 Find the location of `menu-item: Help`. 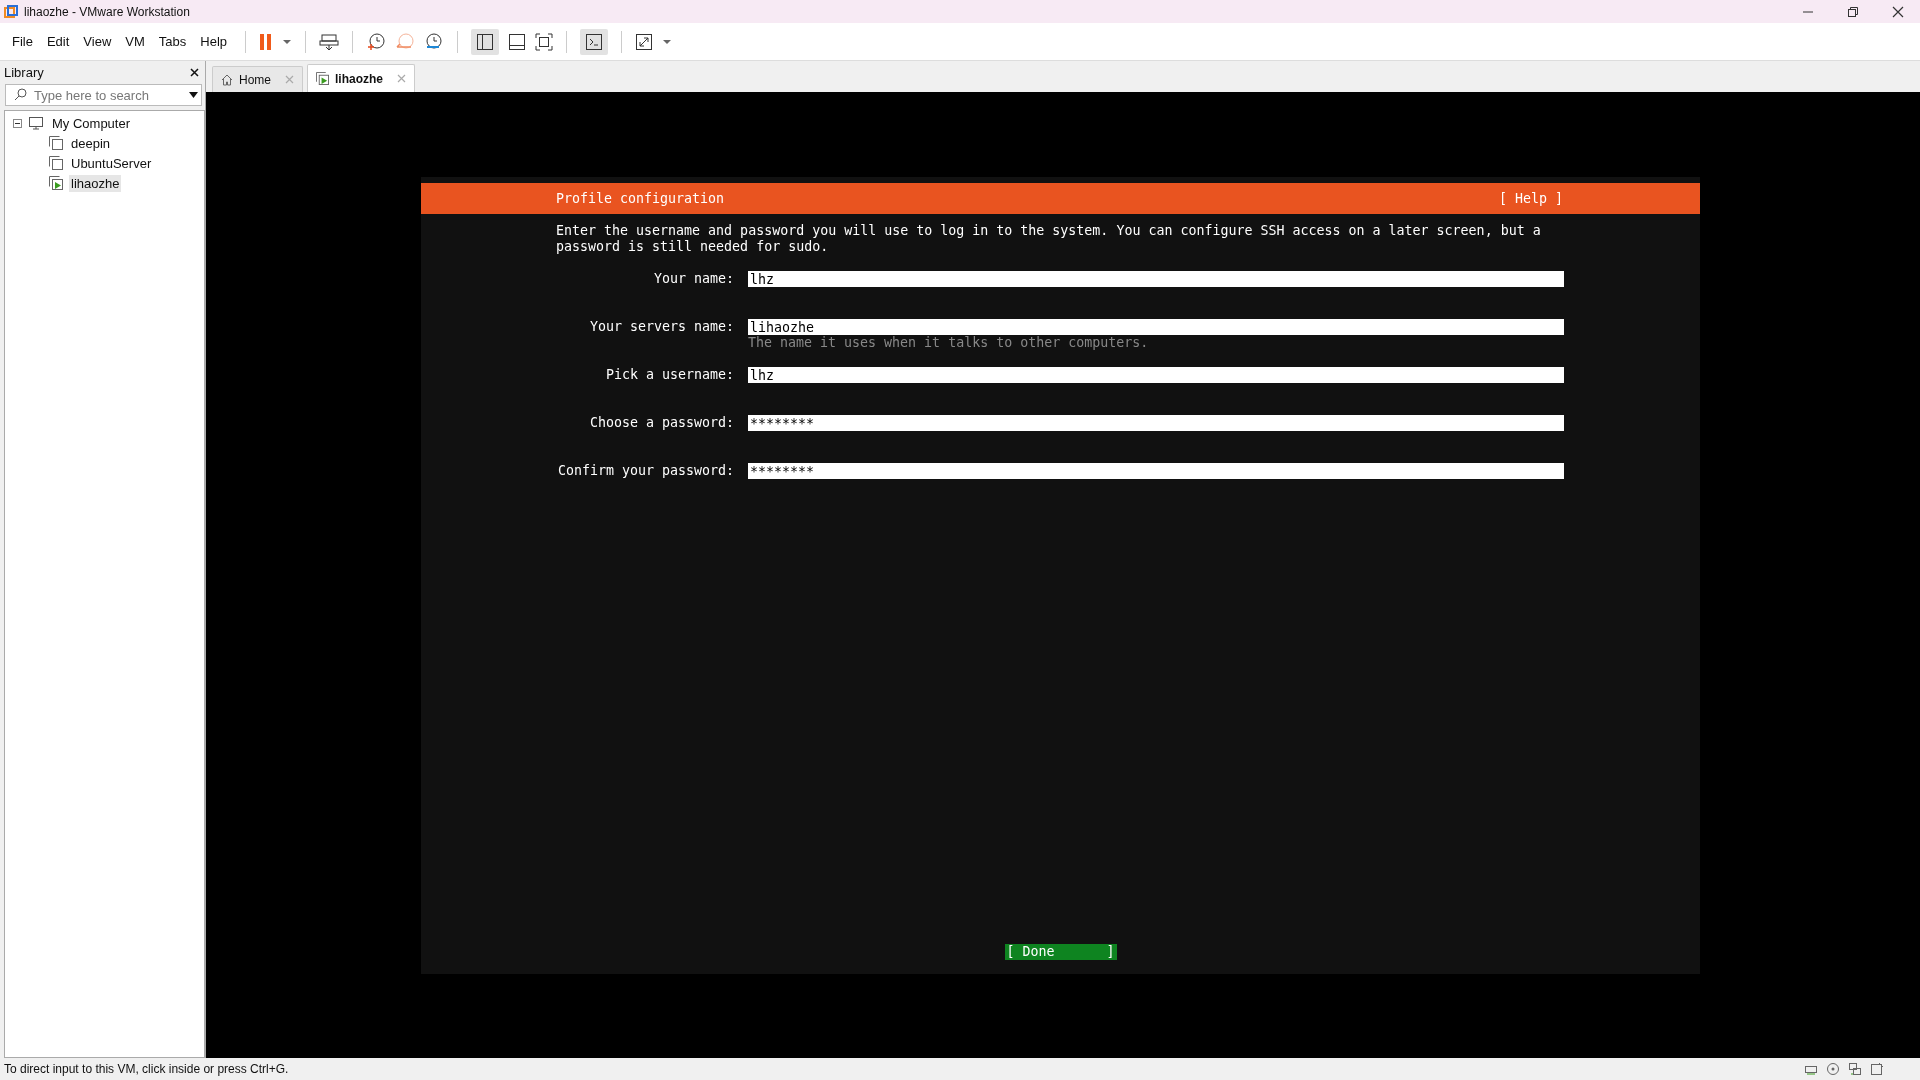

menu-item: Help is located at coordinates (214, 41).